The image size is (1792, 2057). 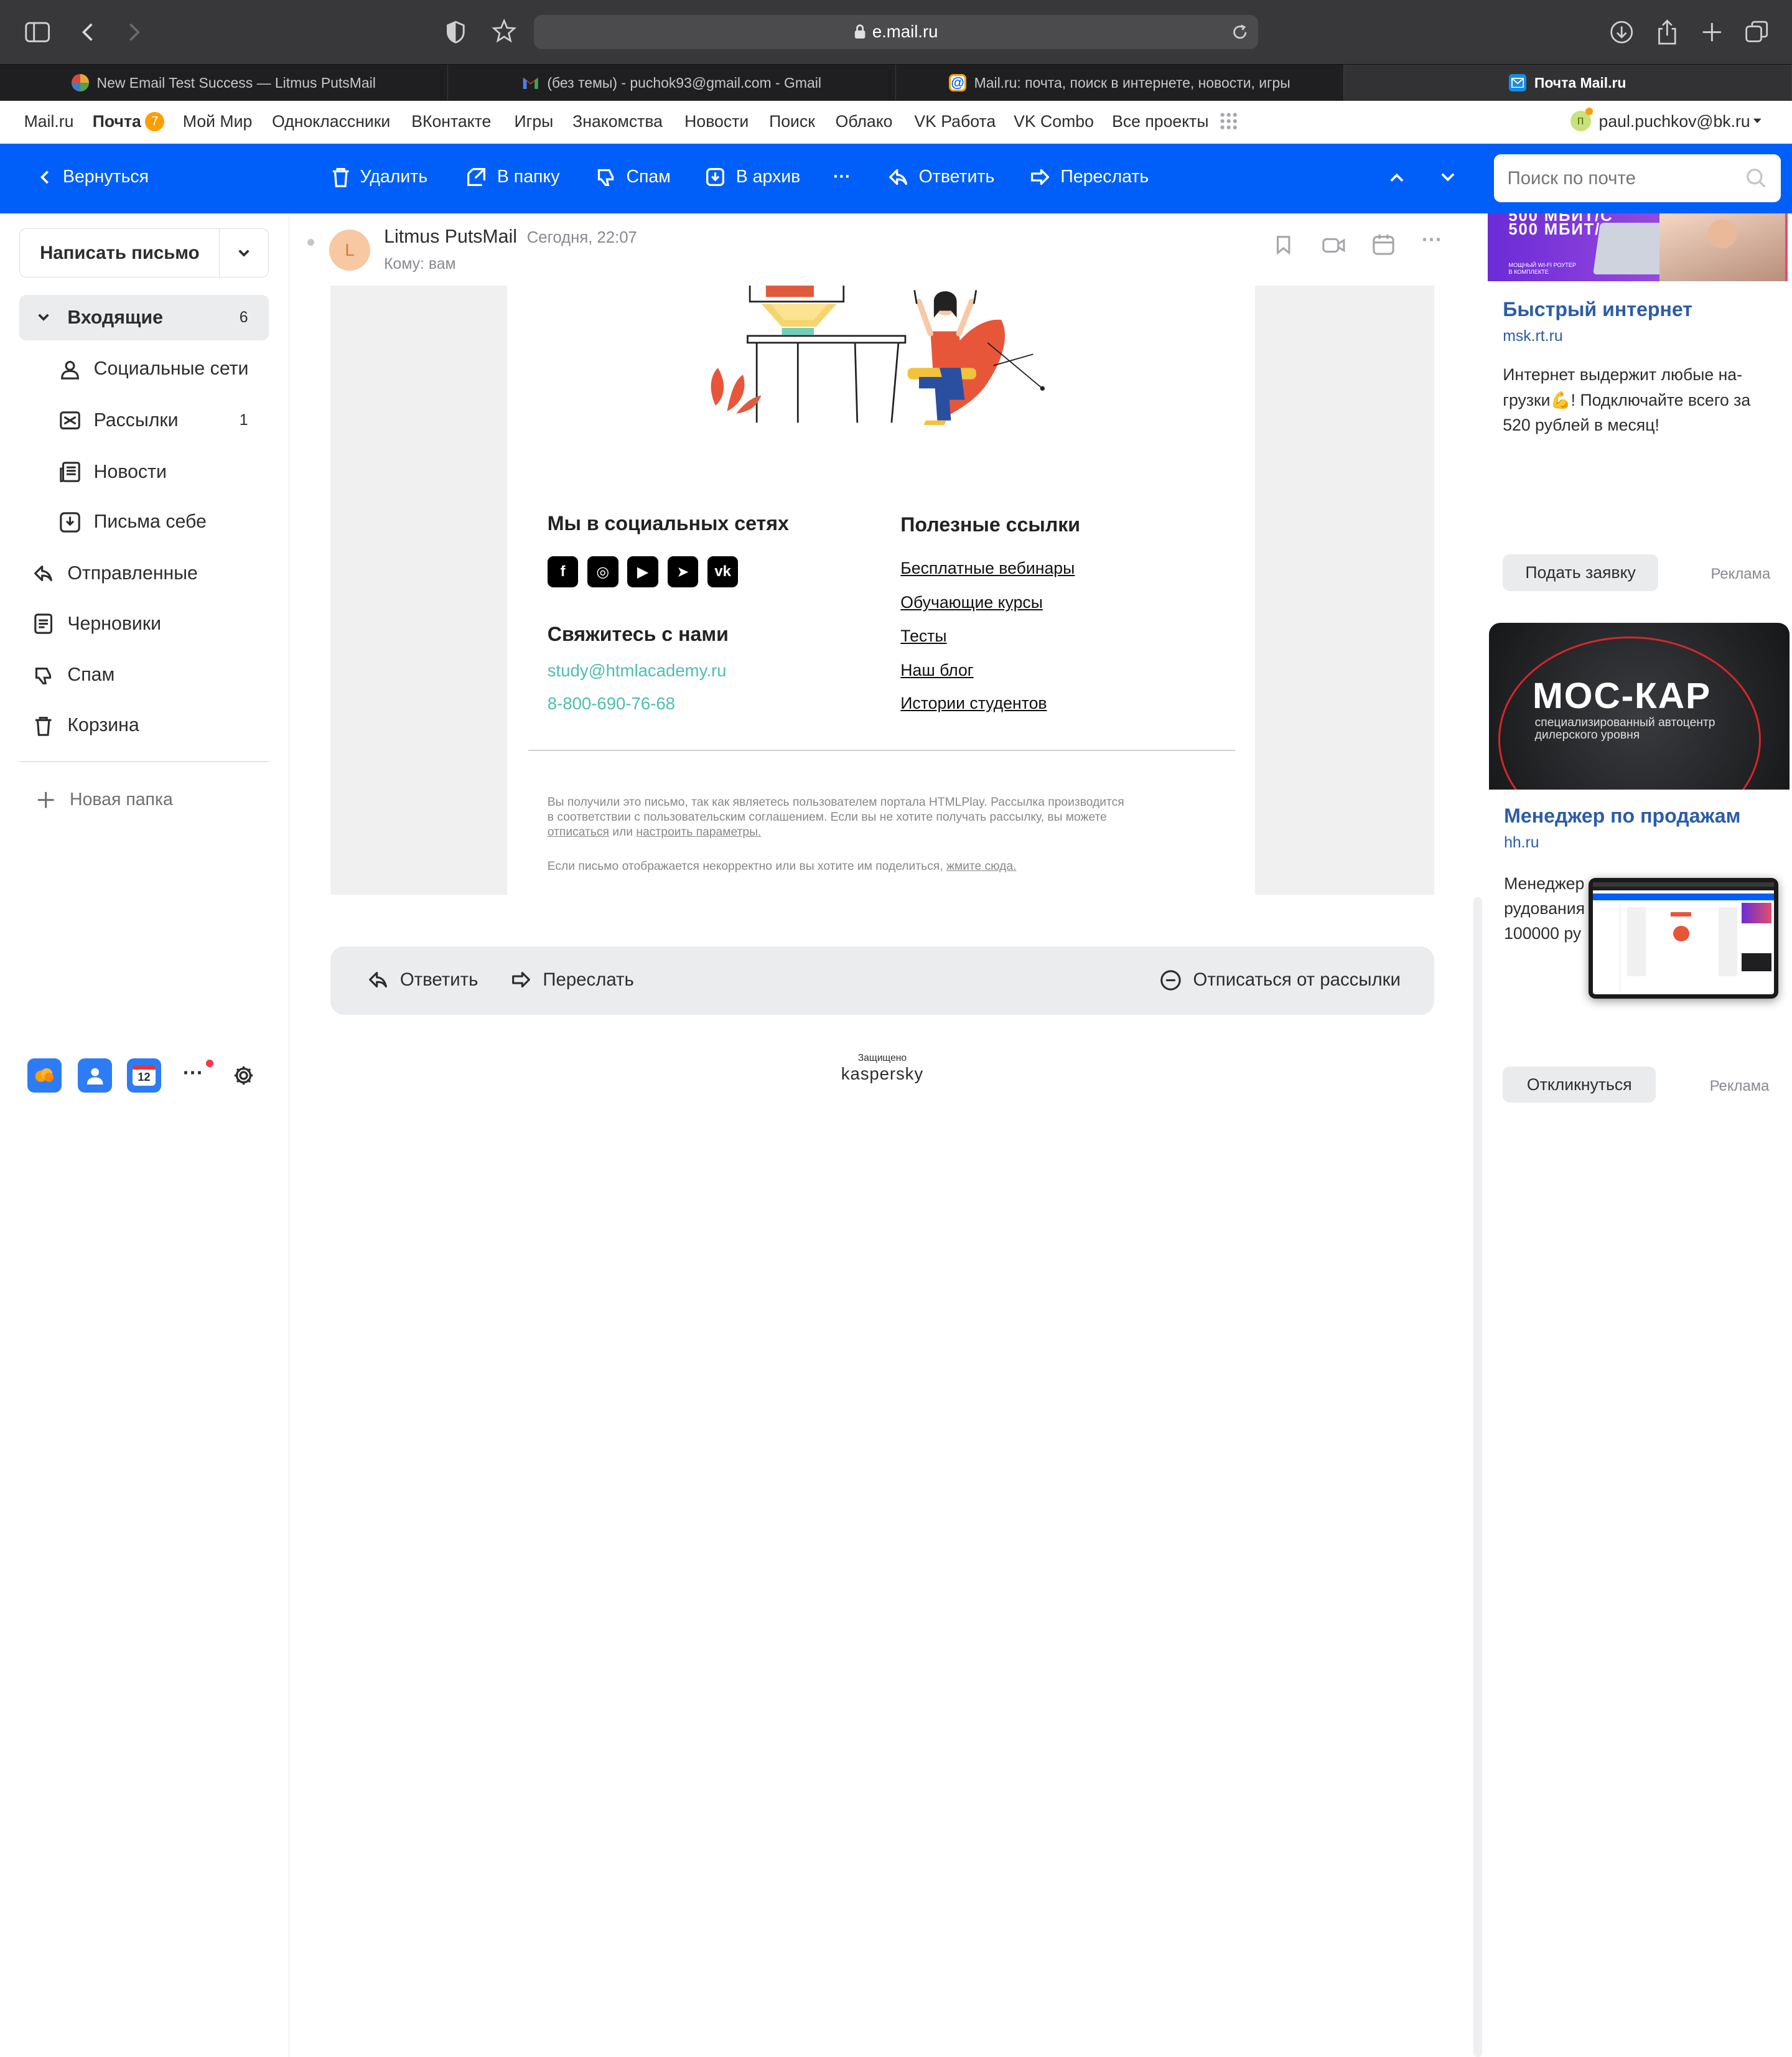 What do you see at coordinates (1674, 121) in the screenshot?
I see `user-email: paul.puchkov@bk.ru` at bounding box center [1674, 121].